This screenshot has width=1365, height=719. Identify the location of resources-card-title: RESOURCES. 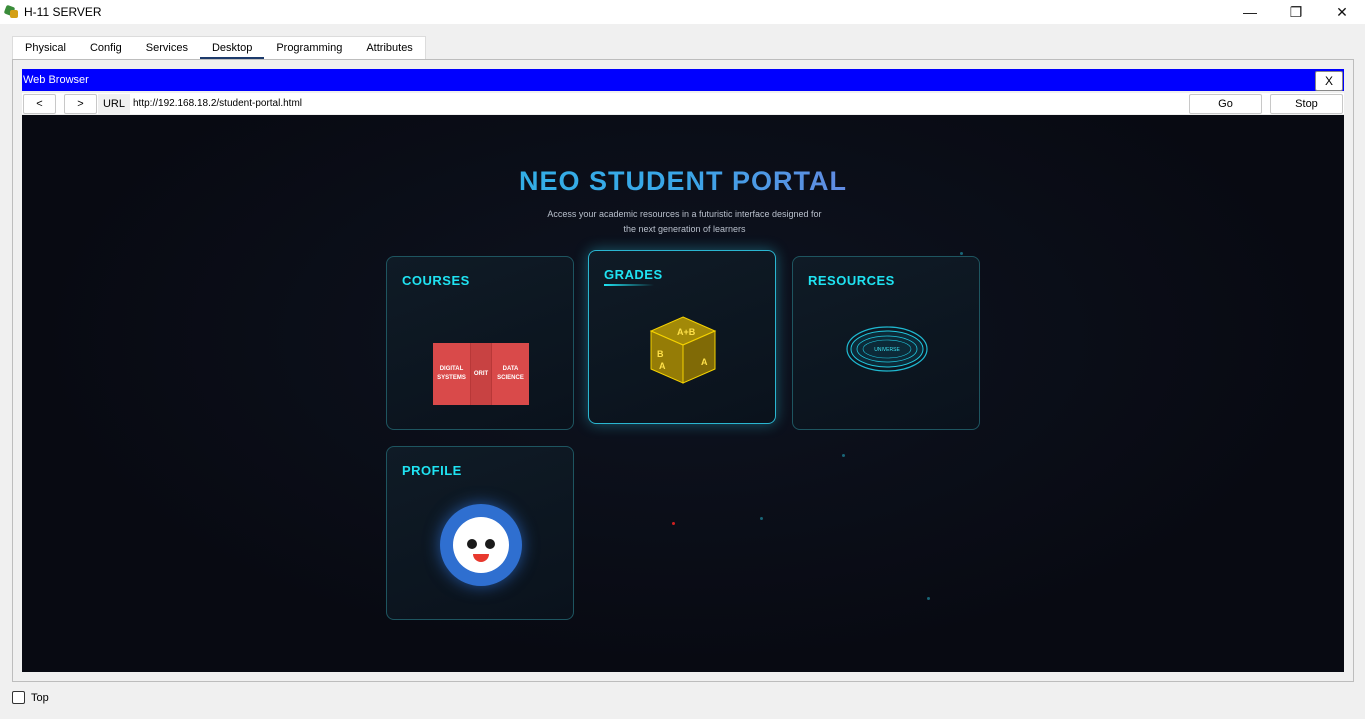
(851, 280).